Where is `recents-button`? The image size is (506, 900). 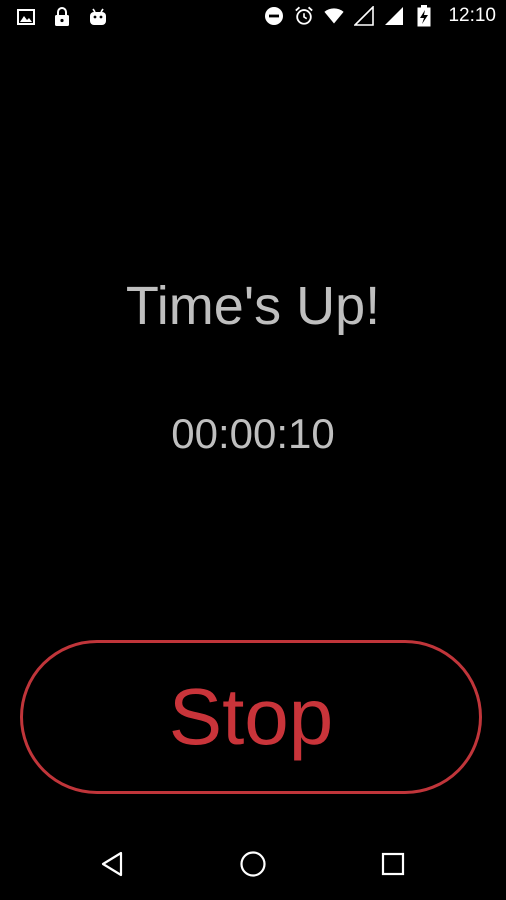 recents-button is located at coordinates (393, 866).